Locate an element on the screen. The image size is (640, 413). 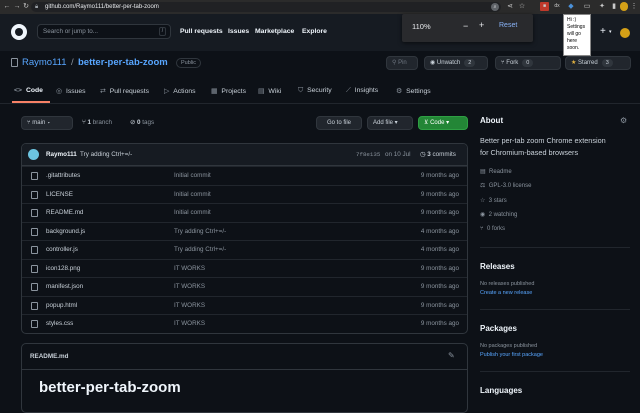
branches-link: ⑂ 1 branch is located at coordinates (97, 122).